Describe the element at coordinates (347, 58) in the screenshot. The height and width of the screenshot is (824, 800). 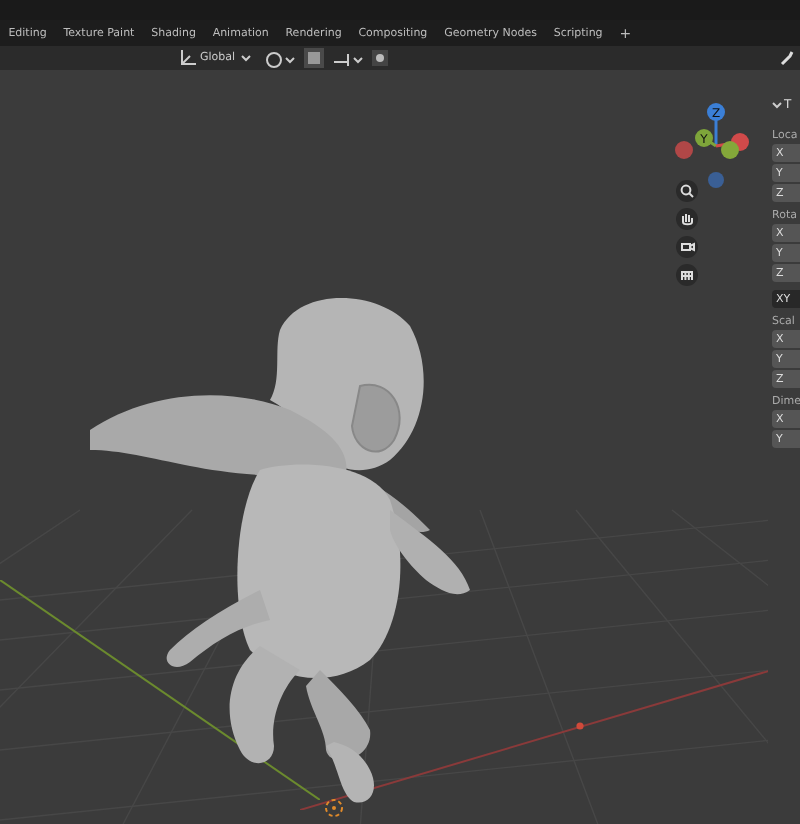
I see `snap-target-icon` at that location.